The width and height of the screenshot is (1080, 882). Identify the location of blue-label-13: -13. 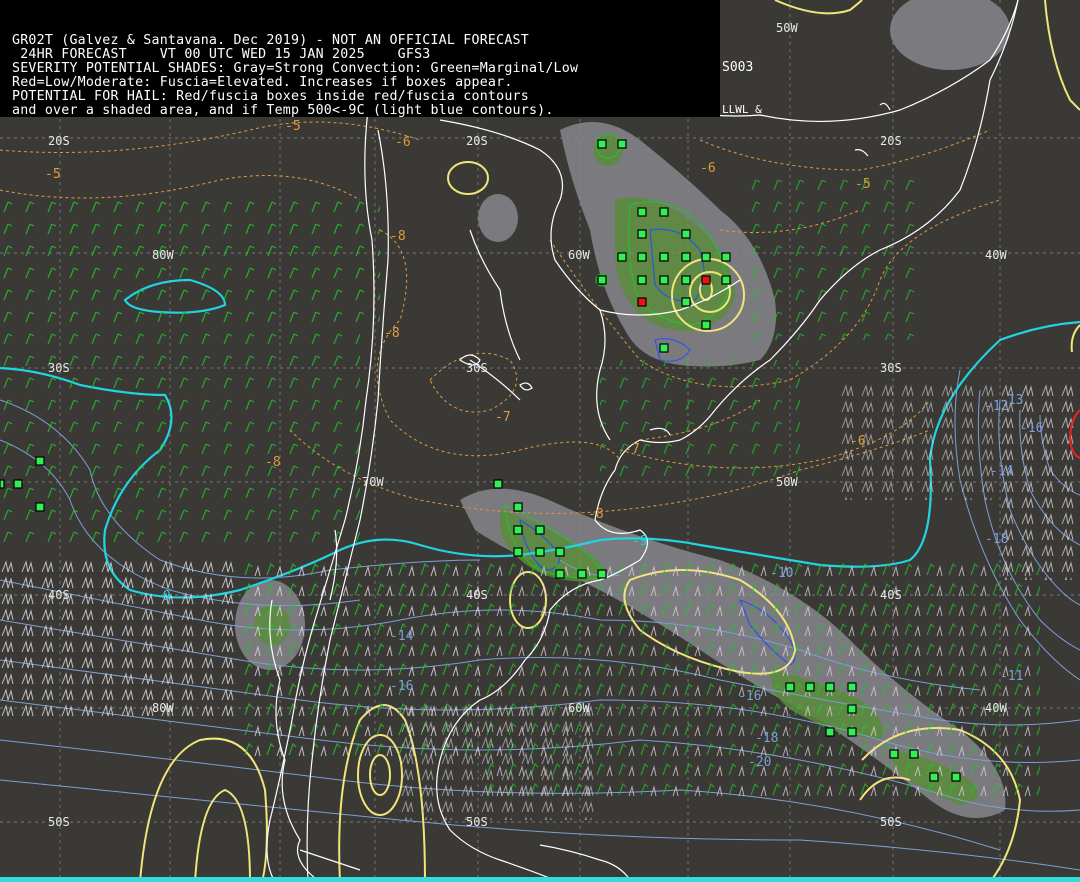
(1011, 400).